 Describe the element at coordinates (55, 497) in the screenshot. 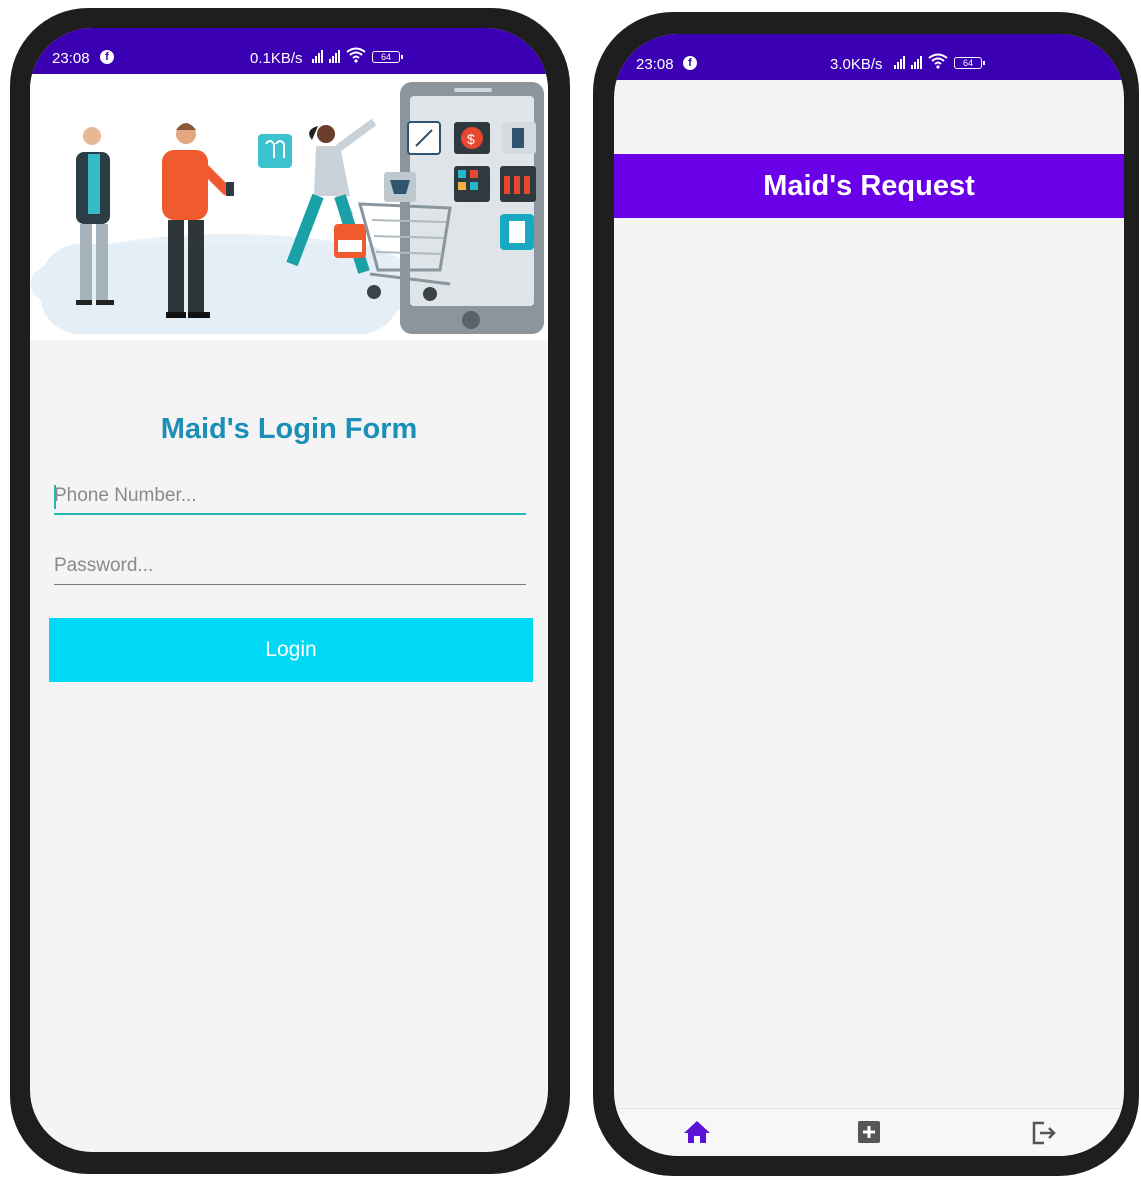

I see `text-cursor` at that location.